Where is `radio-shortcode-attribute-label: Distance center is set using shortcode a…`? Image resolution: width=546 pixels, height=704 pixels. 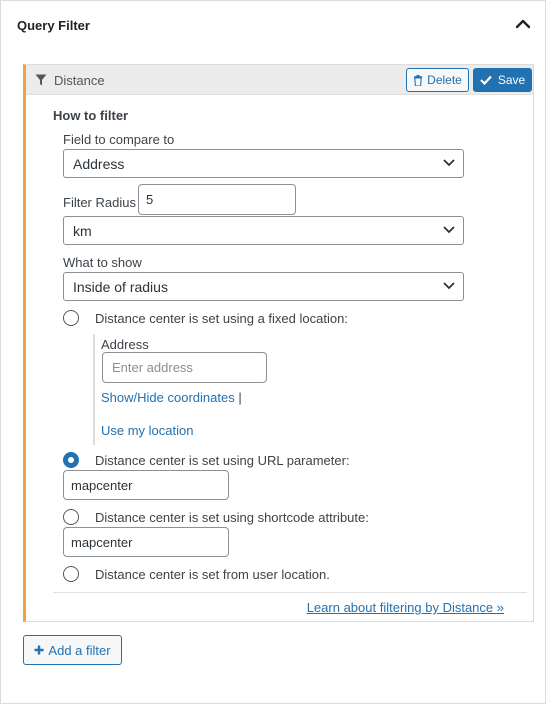
radio-shortcode-attribute-label: Distance center is set using shortcode a… is located at coordinates (232, 517).